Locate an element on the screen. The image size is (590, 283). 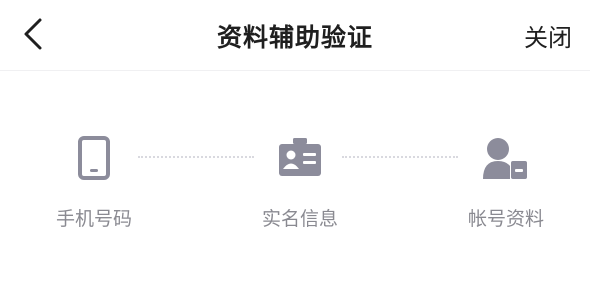
step-label-account: 帐号资料 is located at coordinates (505, 219).